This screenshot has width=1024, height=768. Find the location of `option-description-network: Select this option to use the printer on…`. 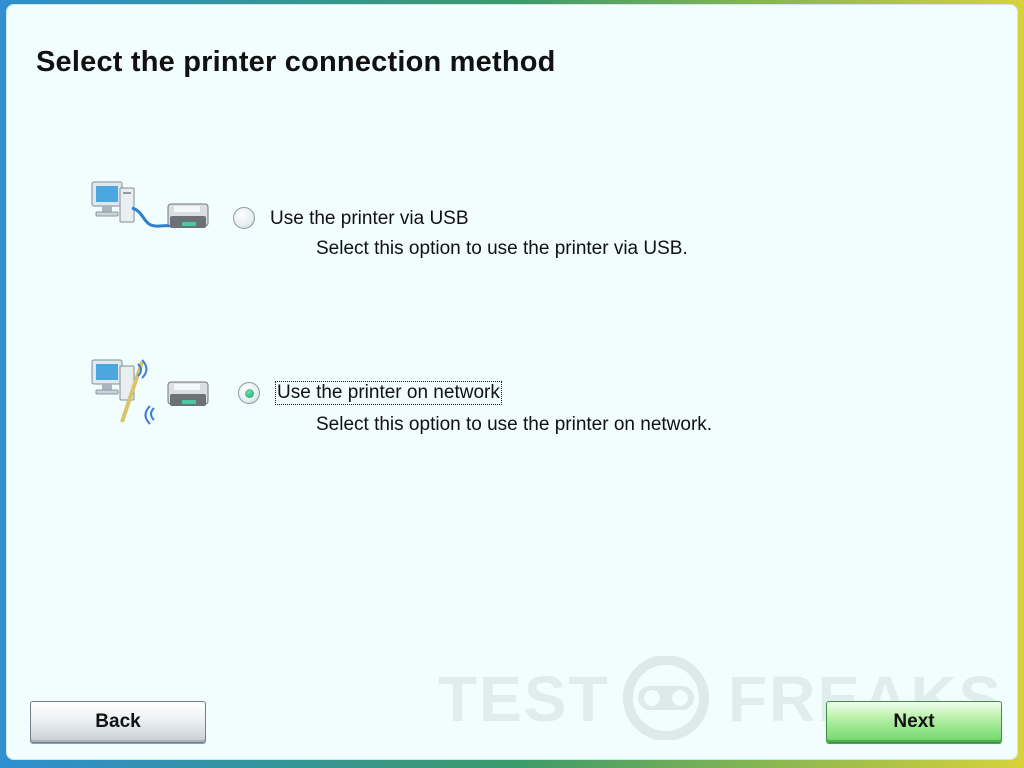

option-description-network: Select this option to use the printer on… is located at coordinates (514, 424).